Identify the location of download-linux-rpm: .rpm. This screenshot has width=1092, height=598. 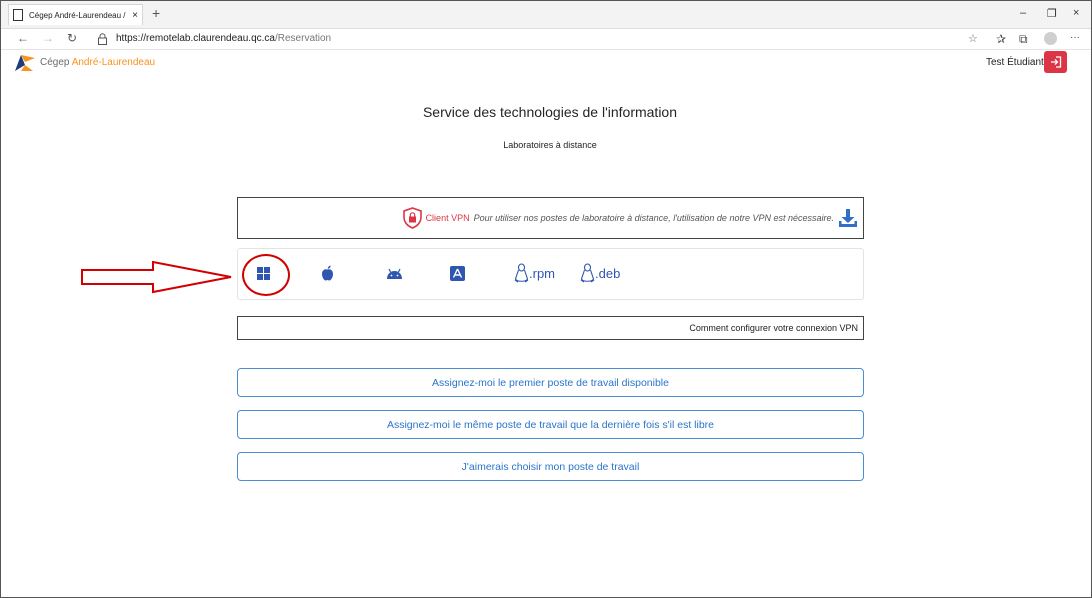
(534, 273).